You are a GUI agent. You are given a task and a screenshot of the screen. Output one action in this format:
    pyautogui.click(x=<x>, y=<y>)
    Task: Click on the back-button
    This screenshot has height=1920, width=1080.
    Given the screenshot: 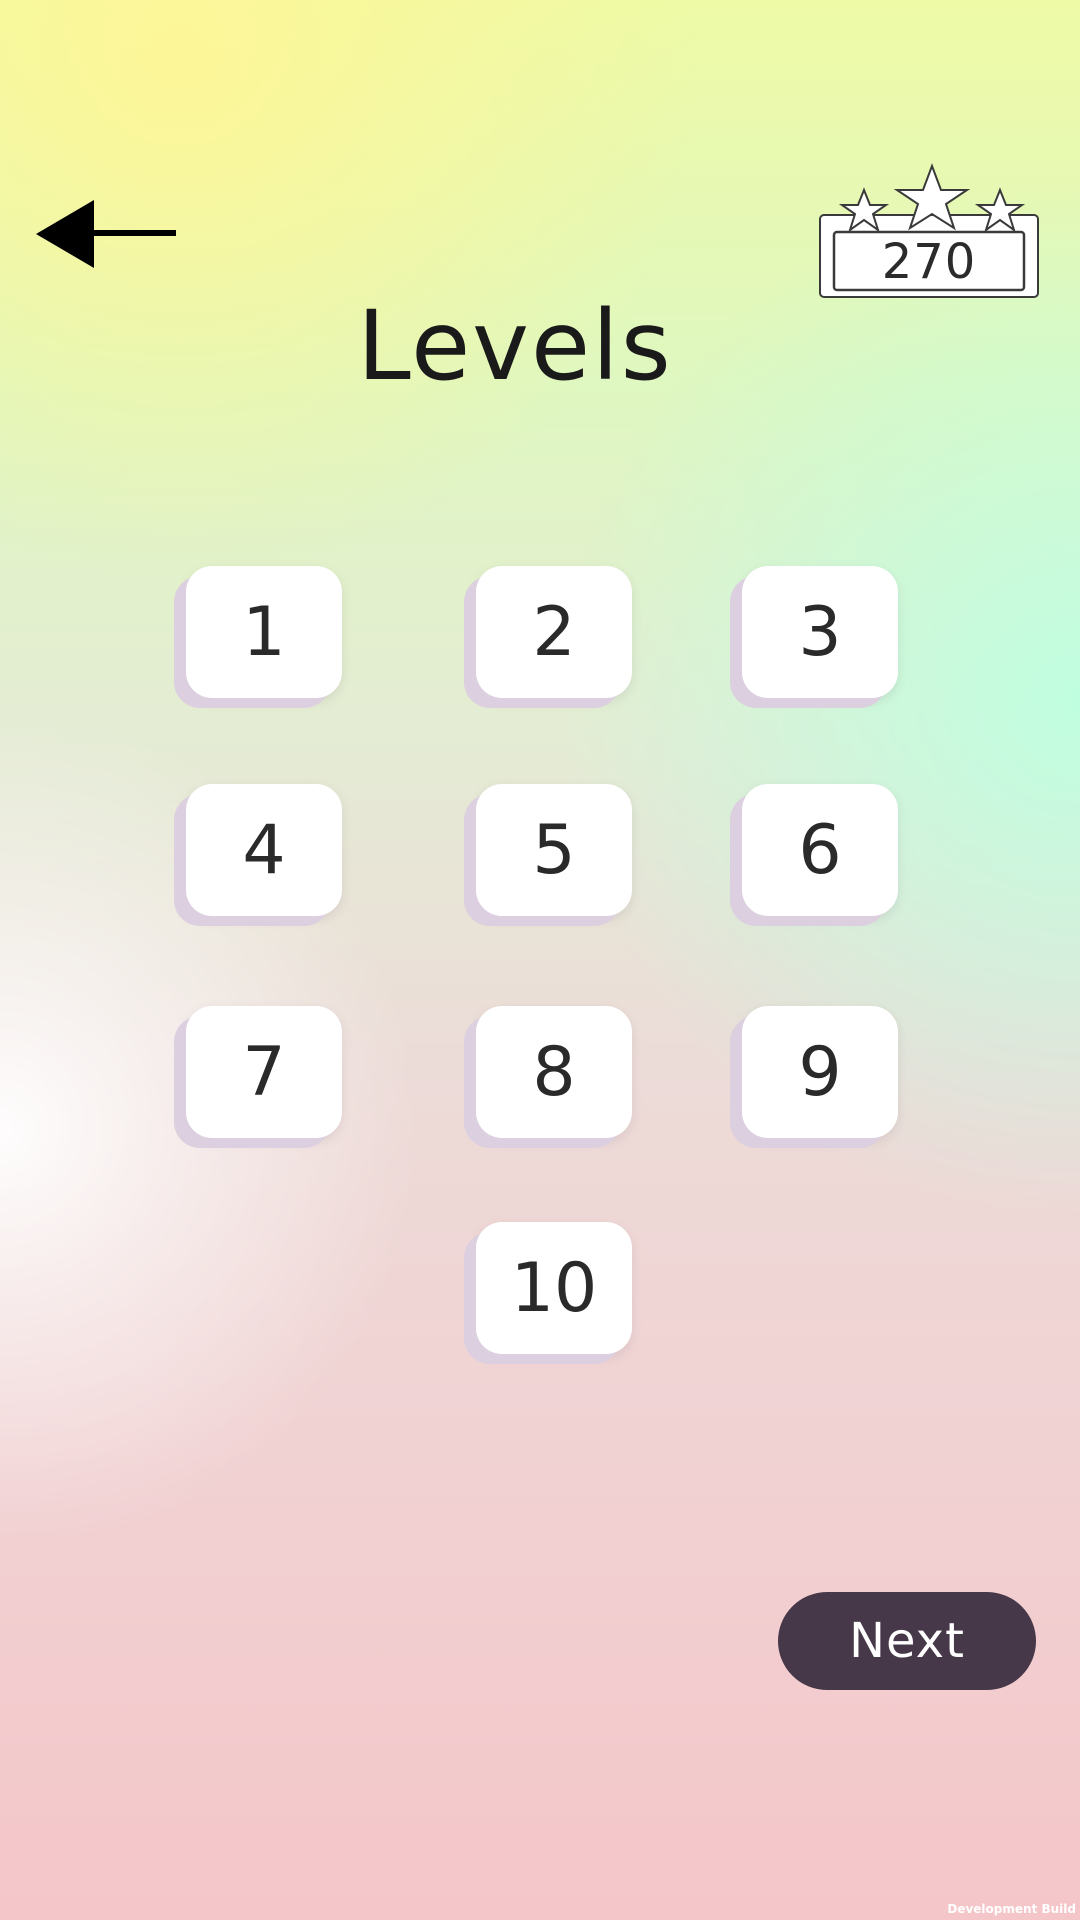 What is the action you would take?
    pyautogui.click(x=107, y=234)
    